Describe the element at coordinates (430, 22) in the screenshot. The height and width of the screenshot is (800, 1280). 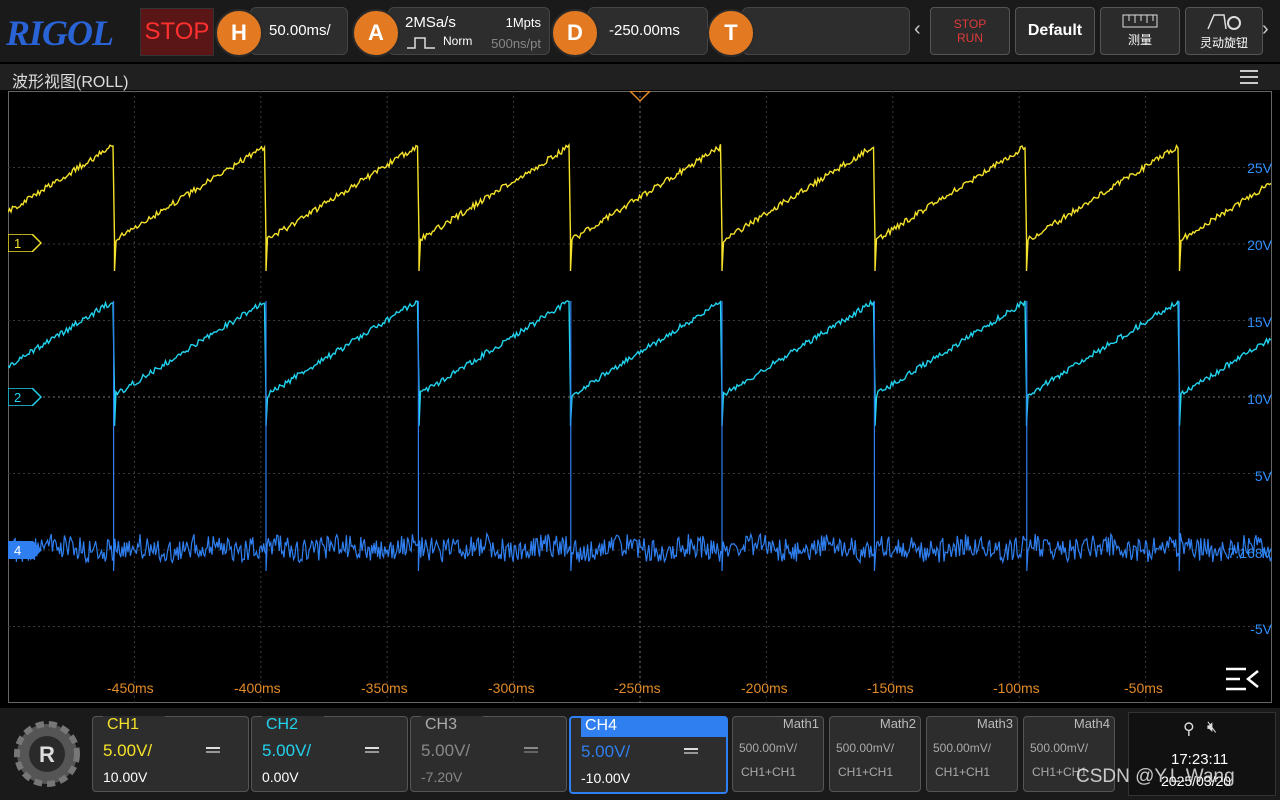
I see `sample-rate: 2MSa/s` at that location.